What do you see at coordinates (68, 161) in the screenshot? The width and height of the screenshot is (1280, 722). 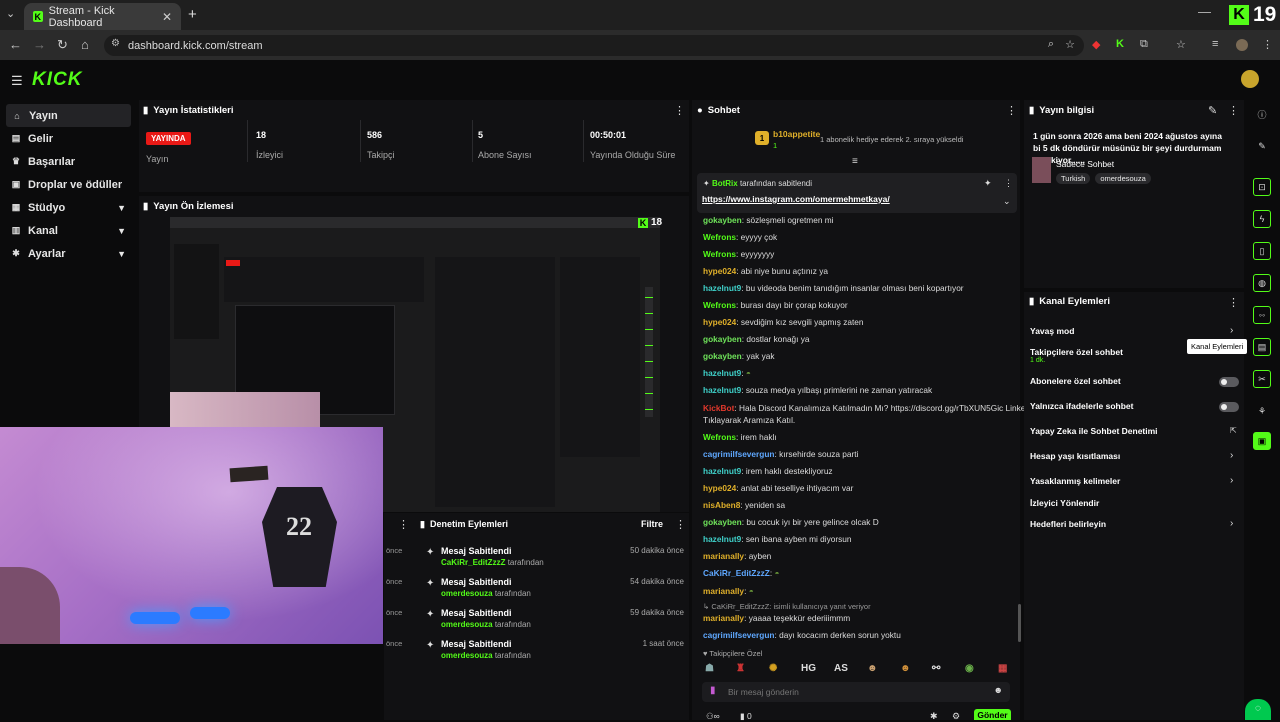 I see `sidebar-item-basarilar: ♛ Başarılar` at bounding box center [68, 161].